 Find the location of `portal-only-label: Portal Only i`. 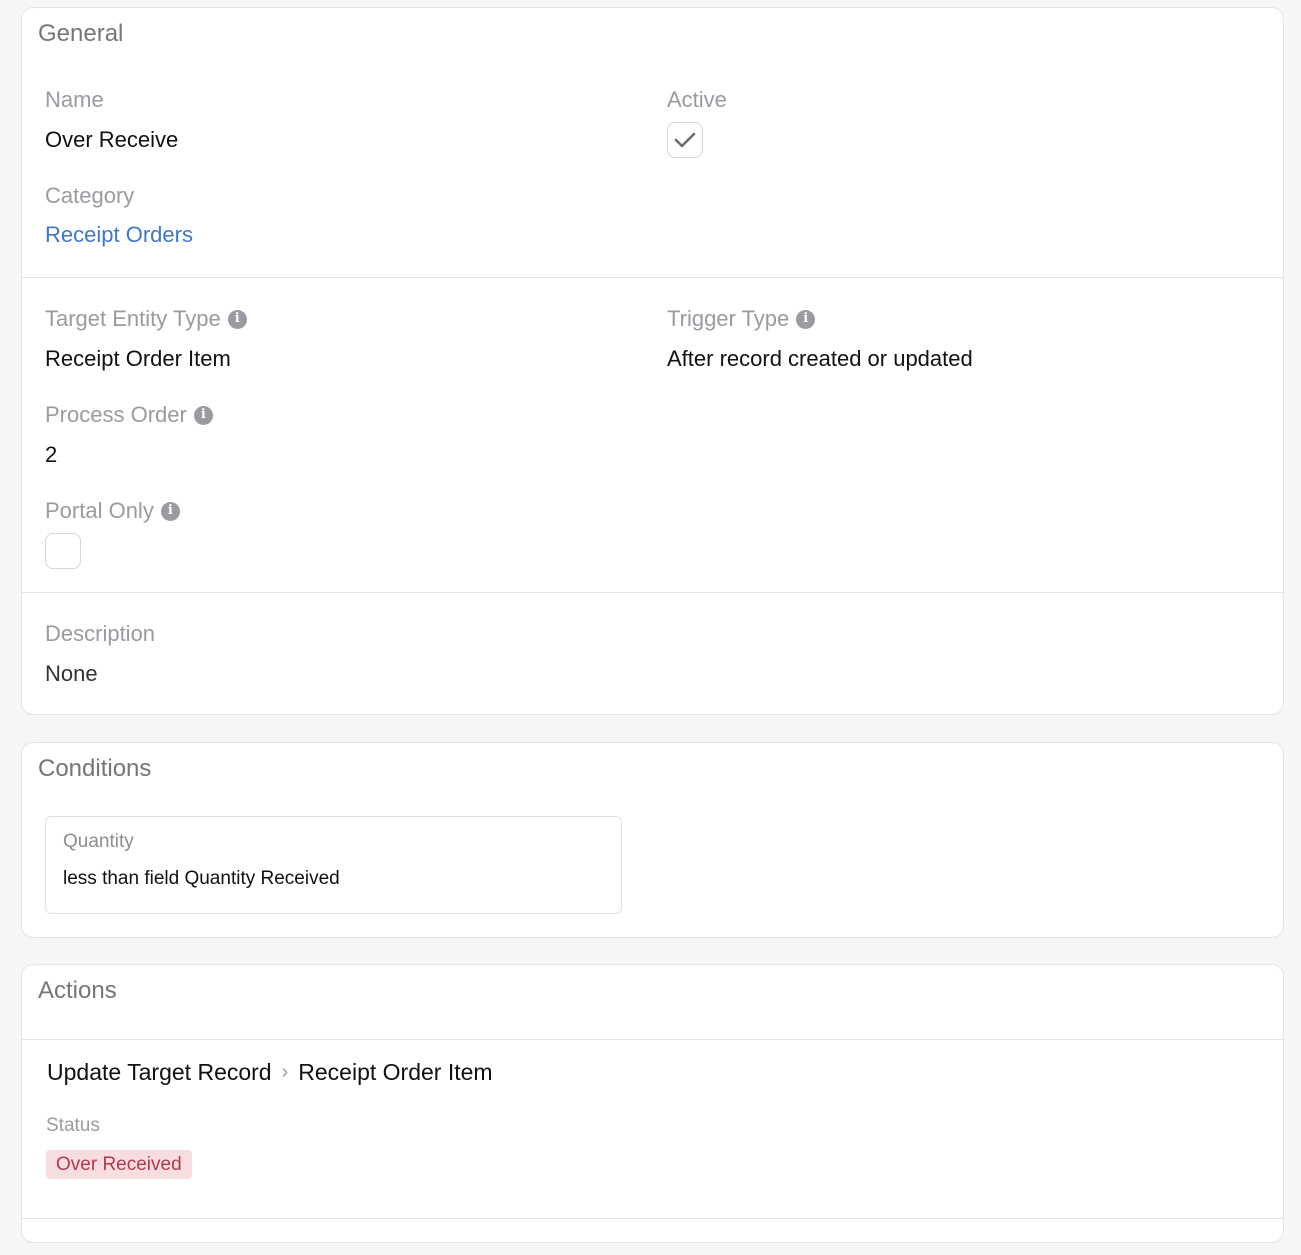

portal-only-label: Portal Only i is located at coordinates (112, 511).